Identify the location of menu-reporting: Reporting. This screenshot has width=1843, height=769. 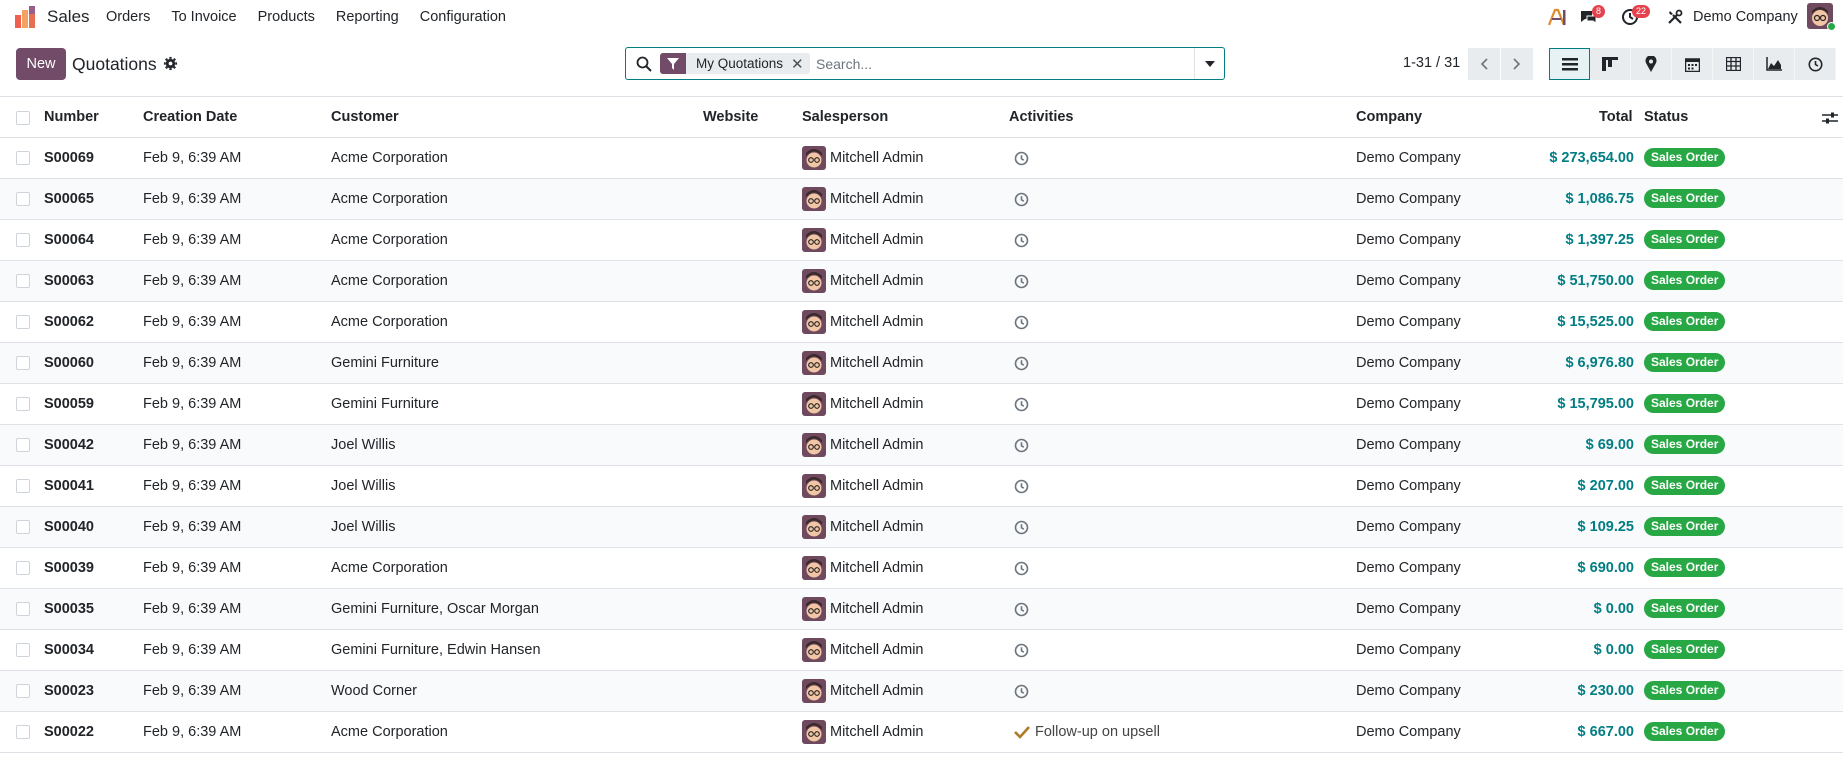
(367, 17).